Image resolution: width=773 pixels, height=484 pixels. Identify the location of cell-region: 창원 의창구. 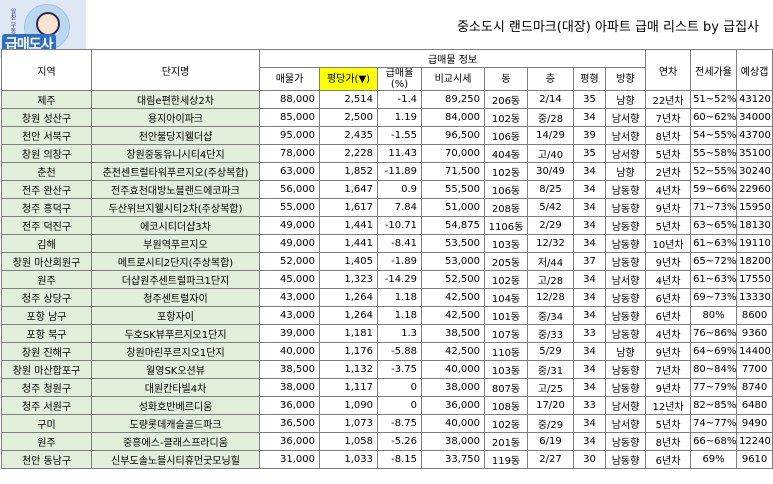
(46, 153).